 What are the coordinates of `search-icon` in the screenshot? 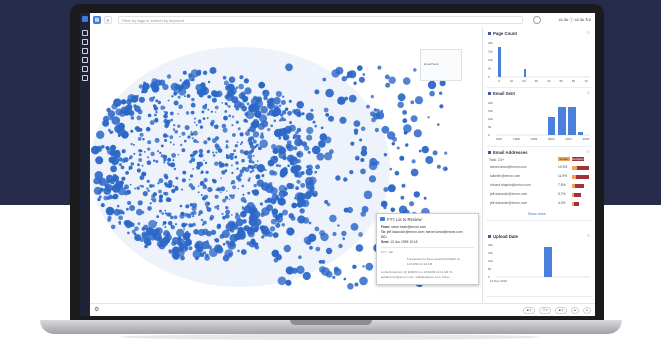 It's located at (85, 78).